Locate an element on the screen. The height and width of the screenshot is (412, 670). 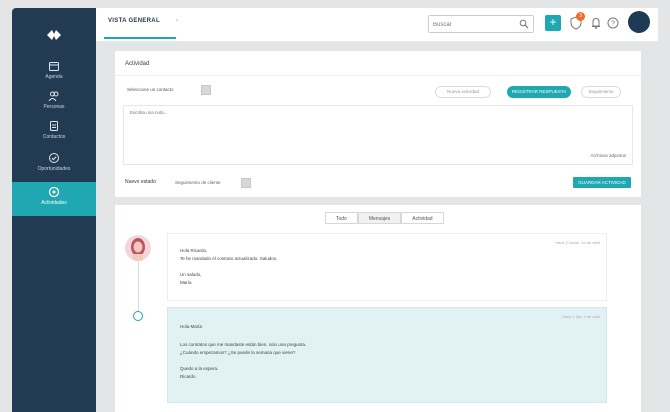
message-signoff: Un saludo, is located at coordinates (191, 274).